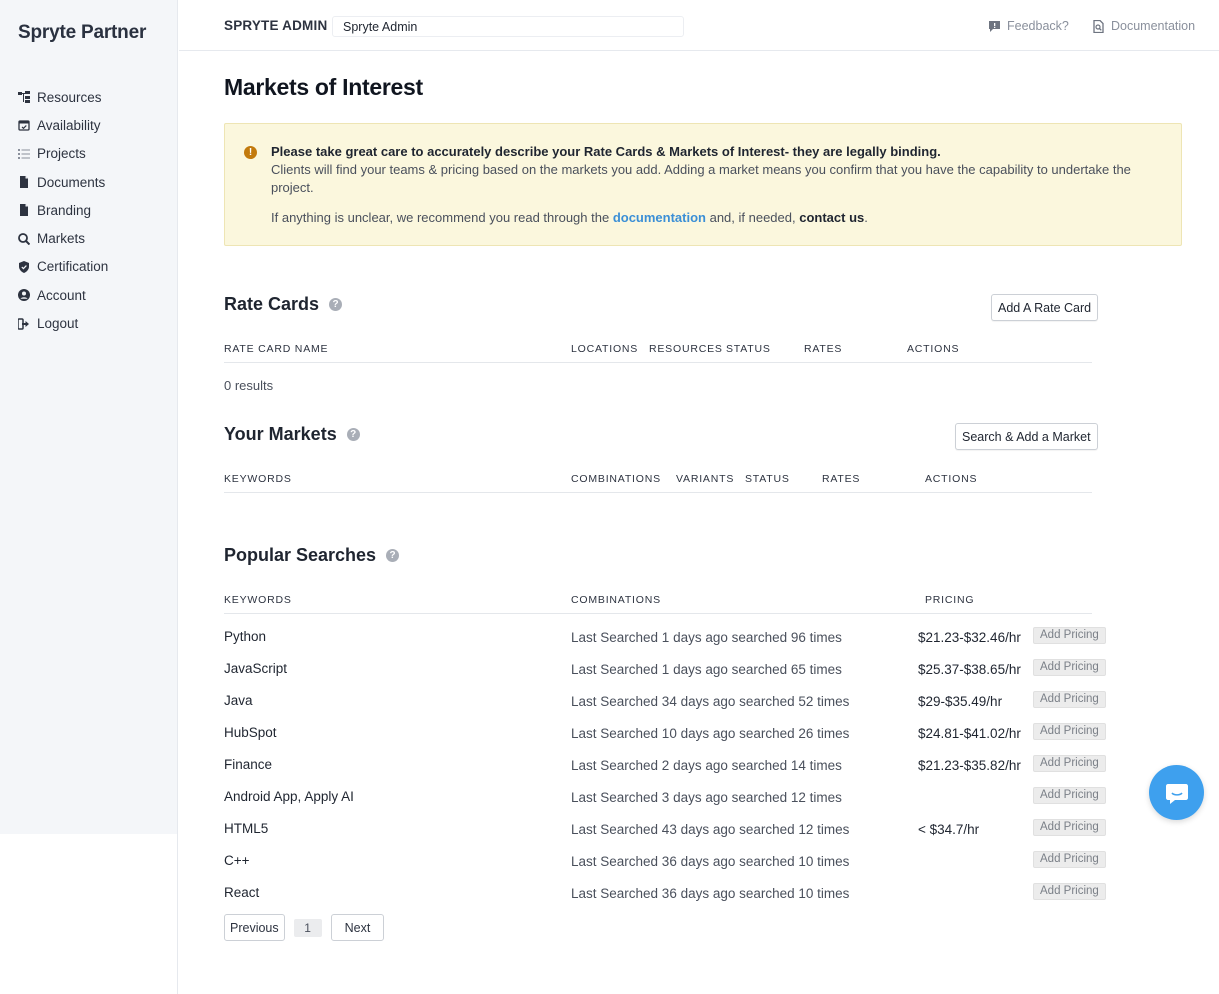 The width and height of the screenshot is (1219, 994). What do you see at coordinates (1038, 26) in the screenshot?
I see `feedback-label: Feedback?` at bounding box center [1038, 26].